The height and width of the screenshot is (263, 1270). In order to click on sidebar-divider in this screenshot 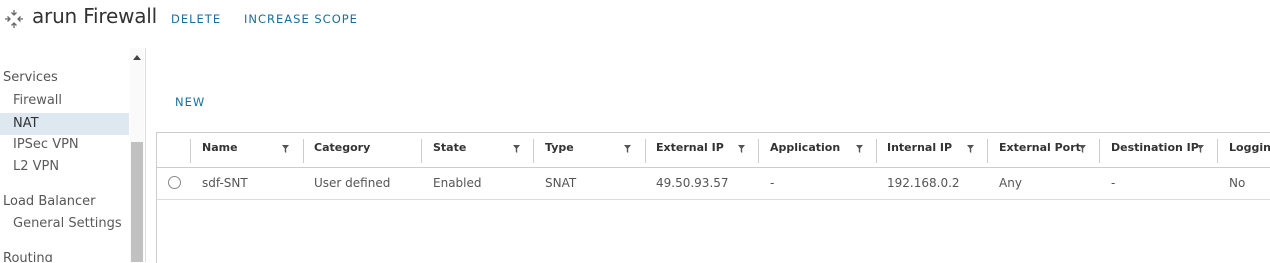, I will do `click(145, 155)`.